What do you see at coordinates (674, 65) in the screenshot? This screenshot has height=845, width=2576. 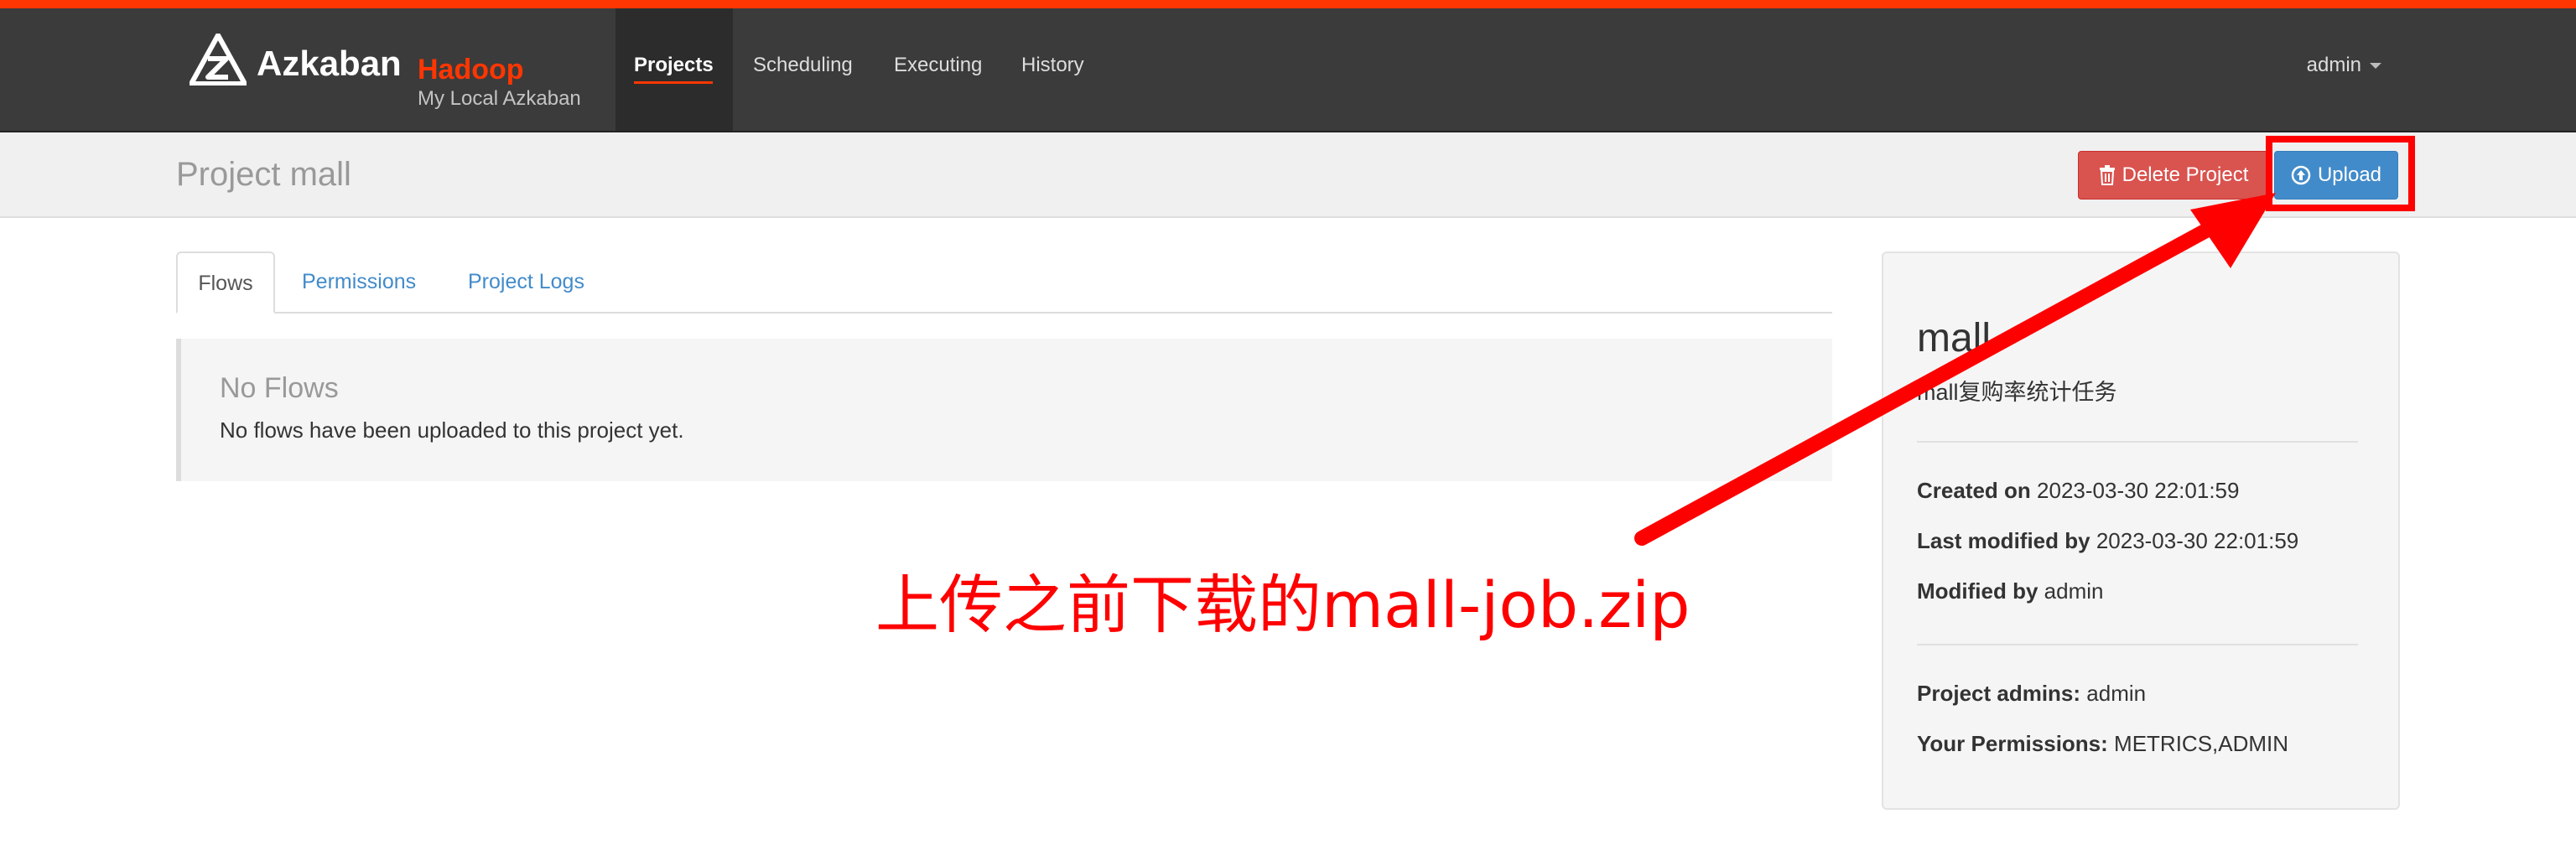 I see `nav-item-projects: Projects` at bounding box center [674, 65].